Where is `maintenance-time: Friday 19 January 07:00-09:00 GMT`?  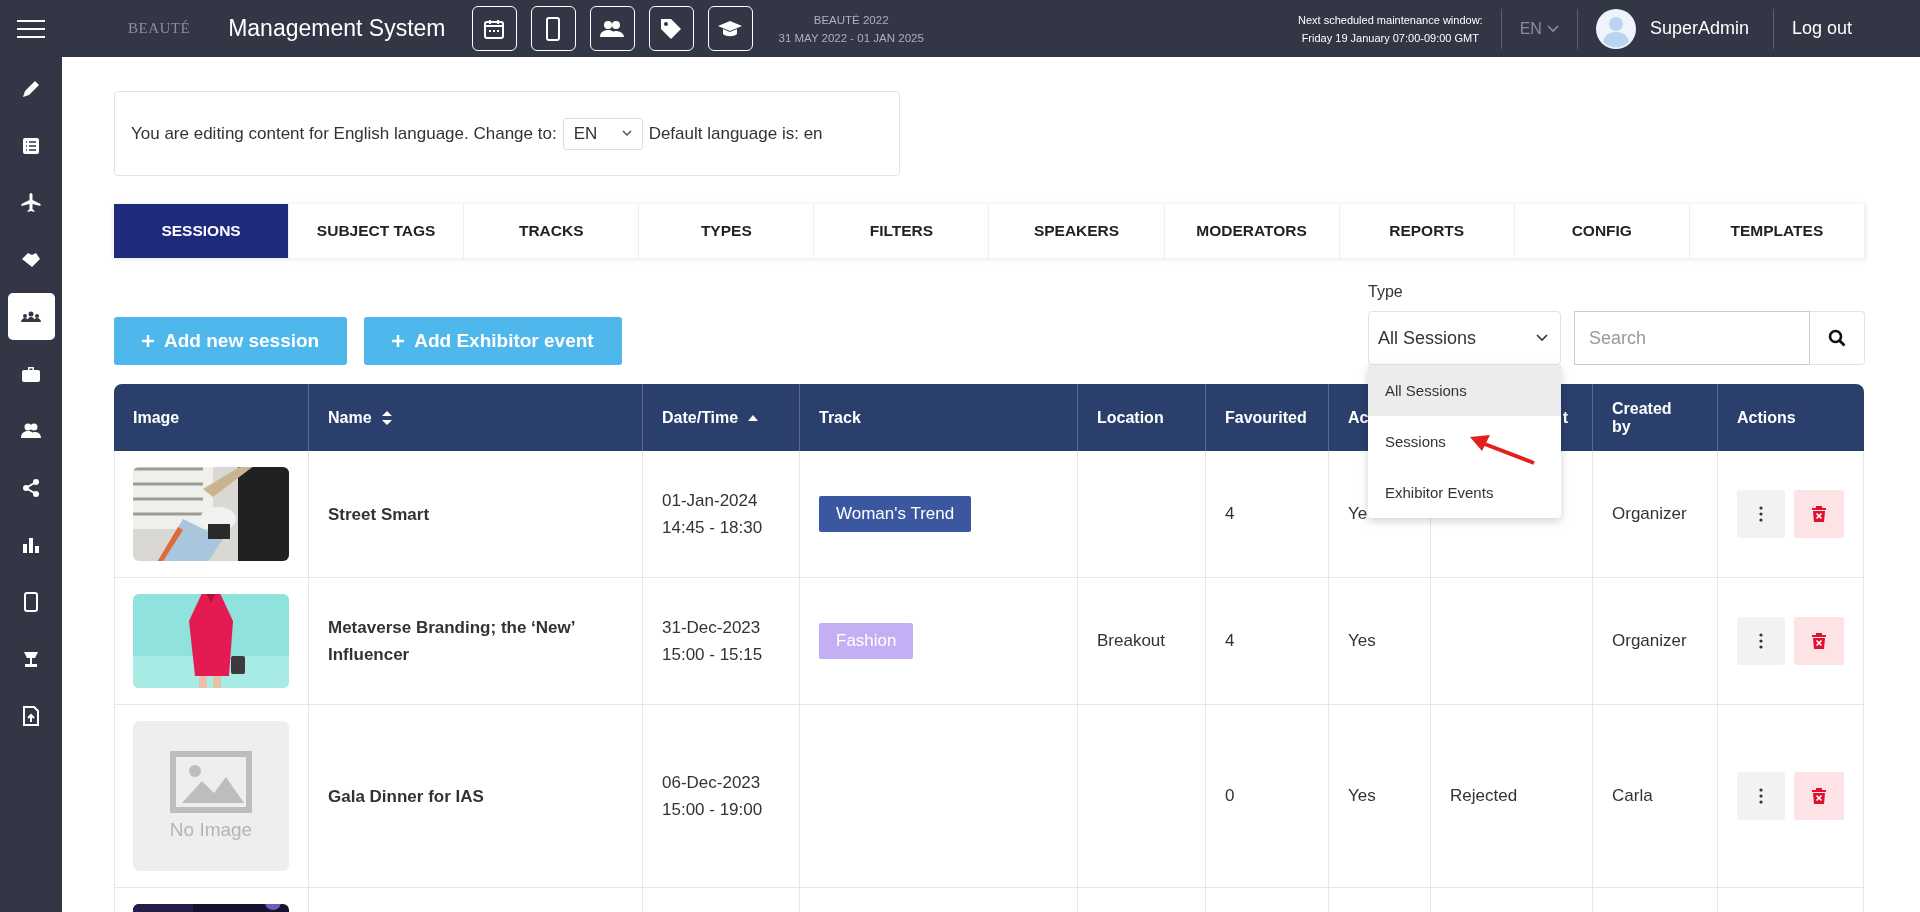 maintenance-time: Friday 19 January 07:00-09:00 GMT is located at coordinates (1390, 38).